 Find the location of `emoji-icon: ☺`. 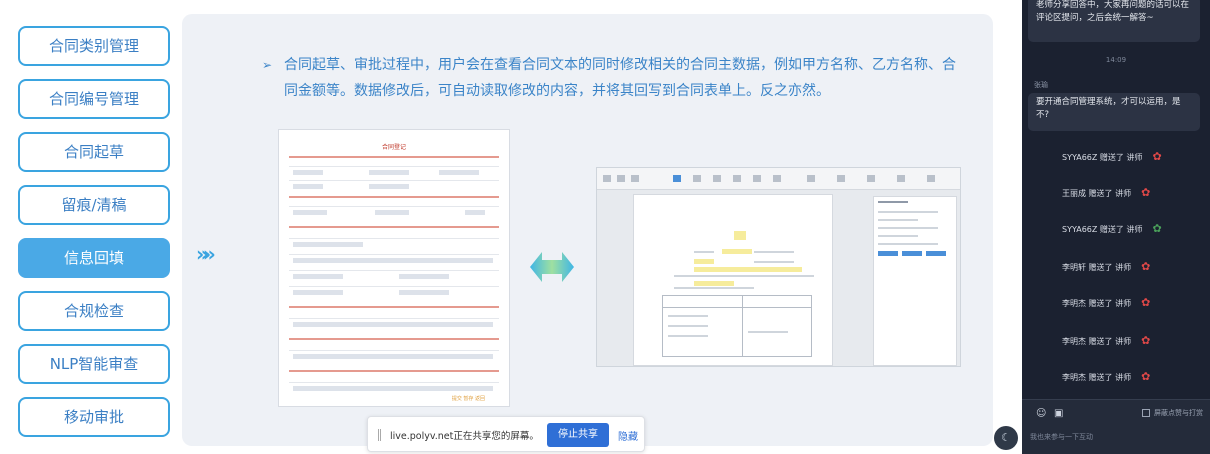

emoji-icon: ☺ is located at coordinates (1041, 413).